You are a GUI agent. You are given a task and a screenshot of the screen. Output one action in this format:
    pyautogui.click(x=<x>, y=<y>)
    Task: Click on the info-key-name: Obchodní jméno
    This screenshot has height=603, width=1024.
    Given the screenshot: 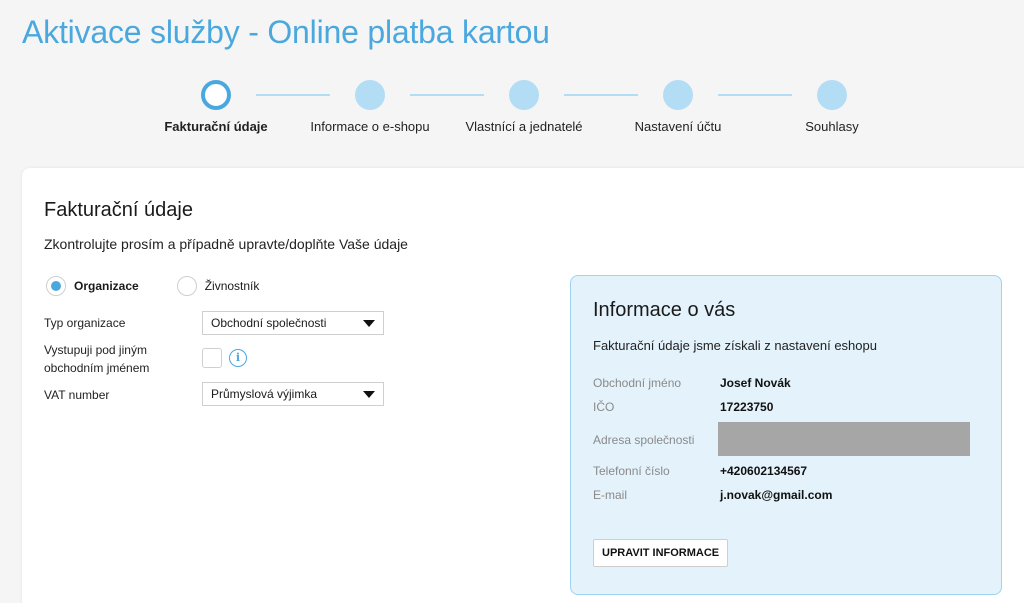 What is the action you would take?
    pyautogui.click(x=637, y=383)
    